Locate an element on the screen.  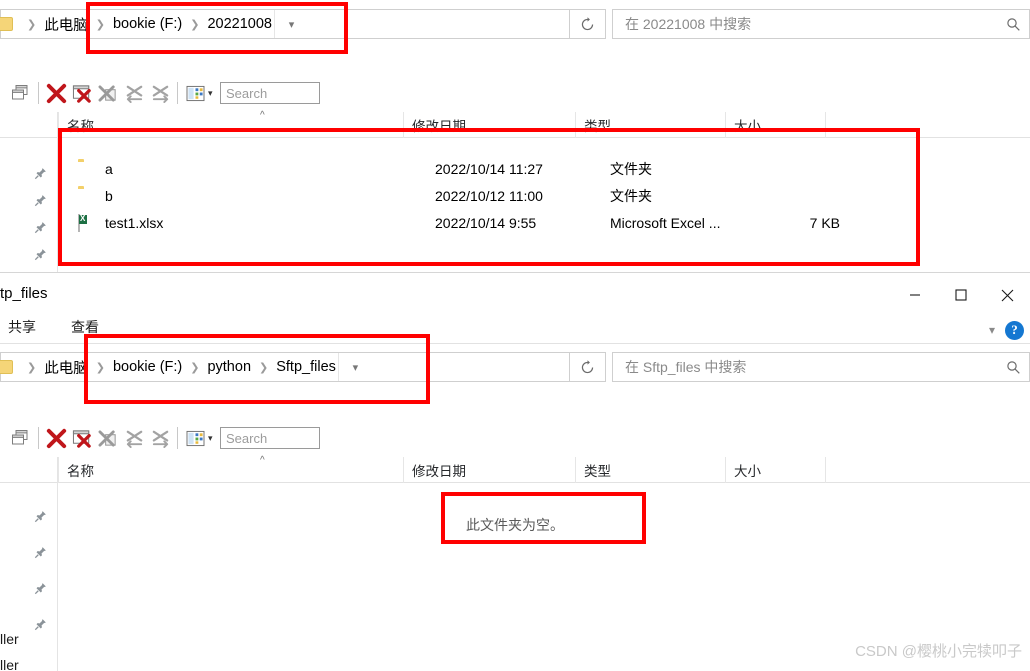
address-bar-1: ❯ 此电脑 ❯ bookie (F:) ❯ 20221008 ▾ is located at coordinates (285, 24).